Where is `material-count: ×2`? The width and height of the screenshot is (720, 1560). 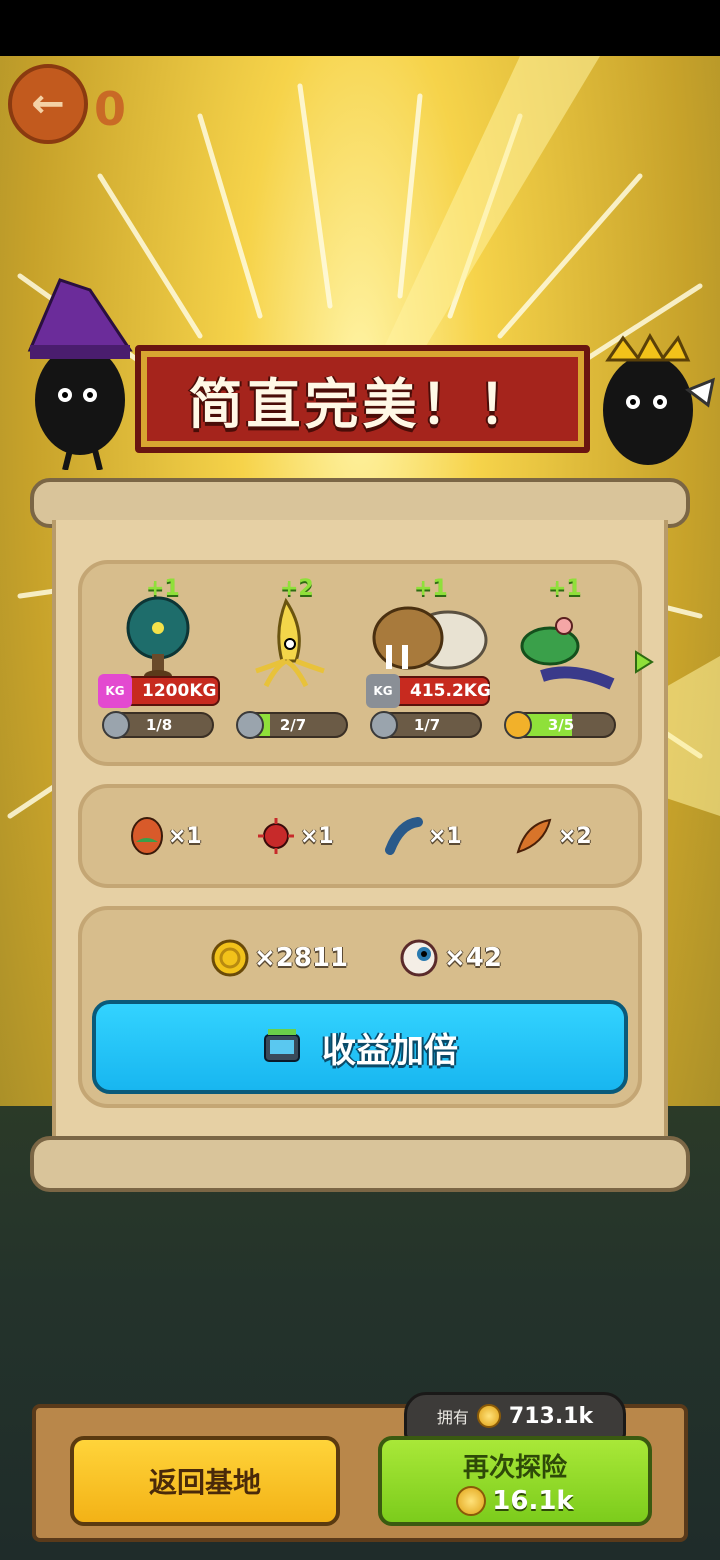
material-count: ×2 is located at coordinates (575, 836).